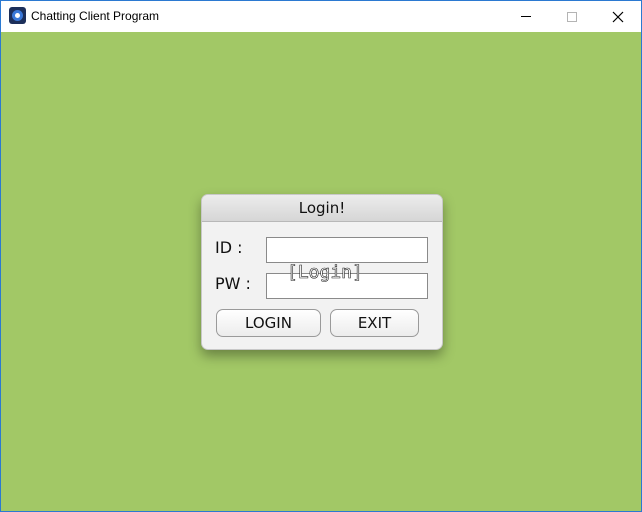  I want to click on password-input, so click(347, 286).